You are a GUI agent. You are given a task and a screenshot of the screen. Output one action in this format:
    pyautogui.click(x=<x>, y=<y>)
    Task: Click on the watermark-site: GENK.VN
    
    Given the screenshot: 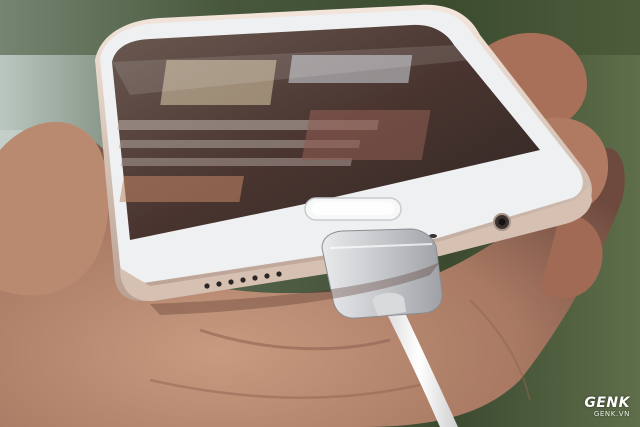 What is the action you would take?
    pyautogui.click(x=611, y=414)
    